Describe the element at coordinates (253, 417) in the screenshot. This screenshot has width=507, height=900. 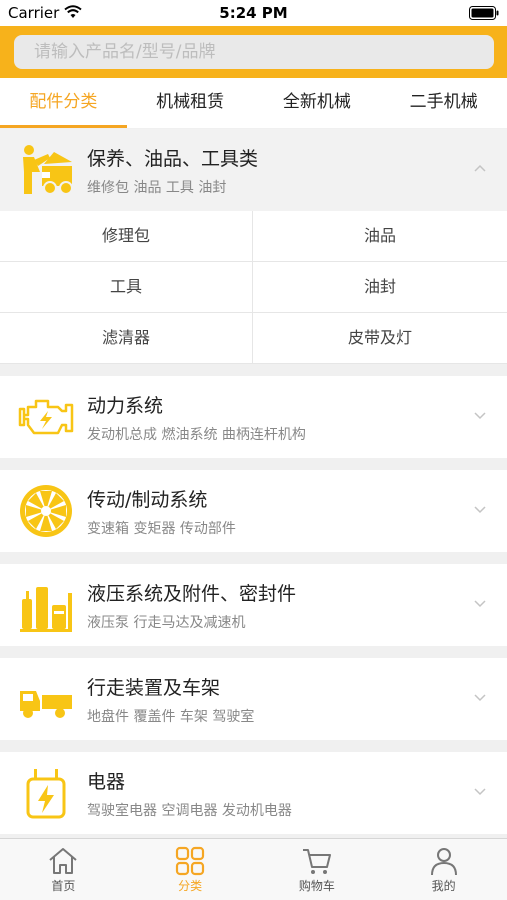
I see `category-power-system: 动力系统 发动机总成 燃油系统 曲柄连杆机构` at that location.